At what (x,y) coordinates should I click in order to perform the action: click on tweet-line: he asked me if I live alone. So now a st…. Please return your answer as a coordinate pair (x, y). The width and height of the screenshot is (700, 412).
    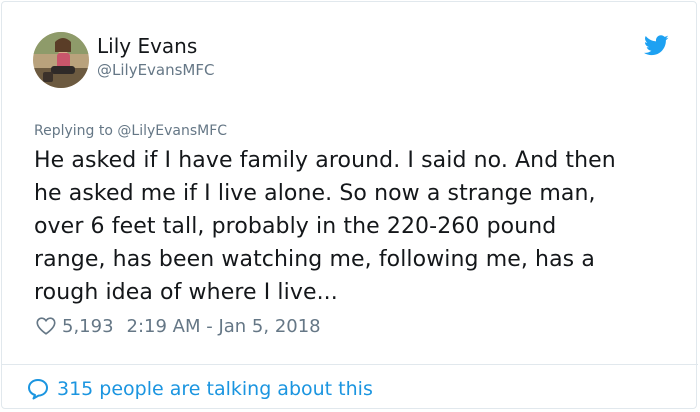
    Looking at the image, I should click on (315, 193).